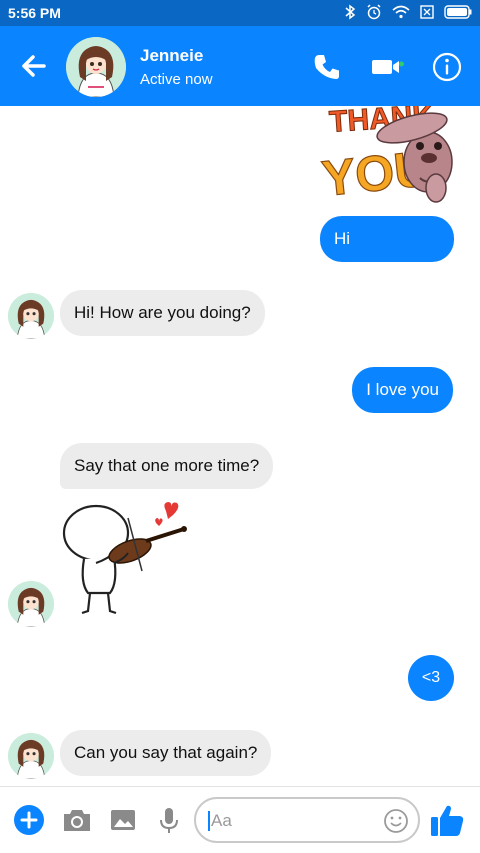 This screenshot has height=853, width=480. I want to click on message-composer: Aa, so click(240, 819).